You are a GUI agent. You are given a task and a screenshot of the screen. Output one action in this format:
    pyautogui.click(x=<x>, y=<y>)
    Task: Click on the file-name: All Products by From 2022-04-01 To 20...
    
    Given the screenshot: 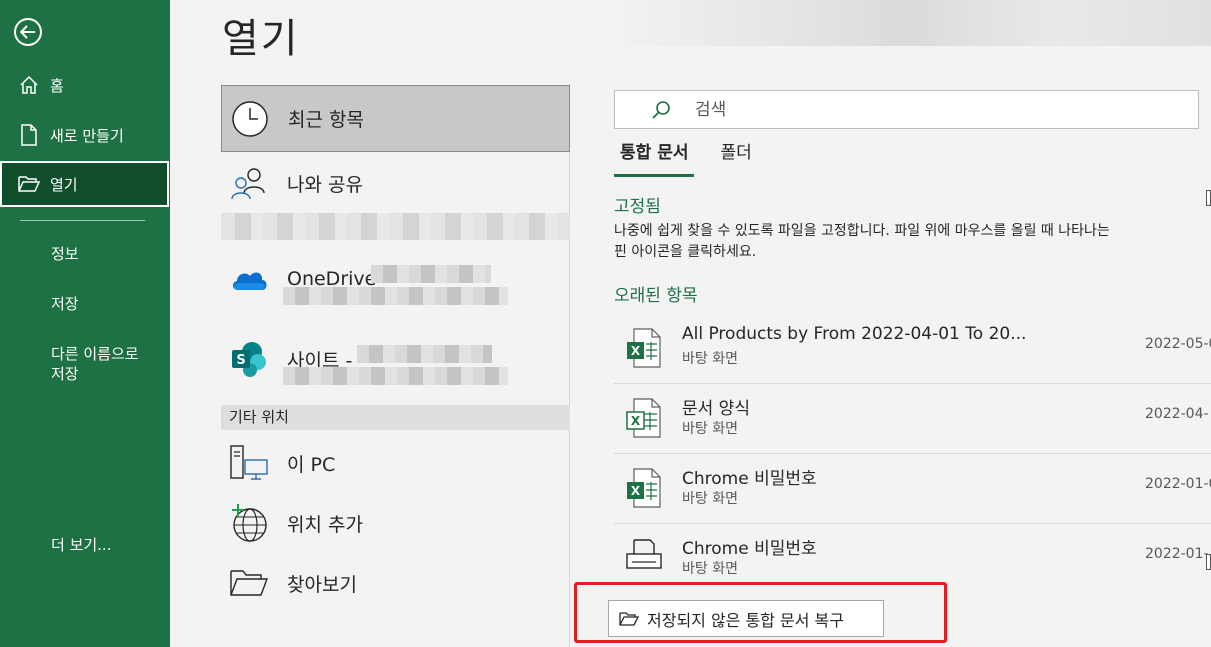 What is the action you would take?
    pyautogui.click(x=854, y=334)
    